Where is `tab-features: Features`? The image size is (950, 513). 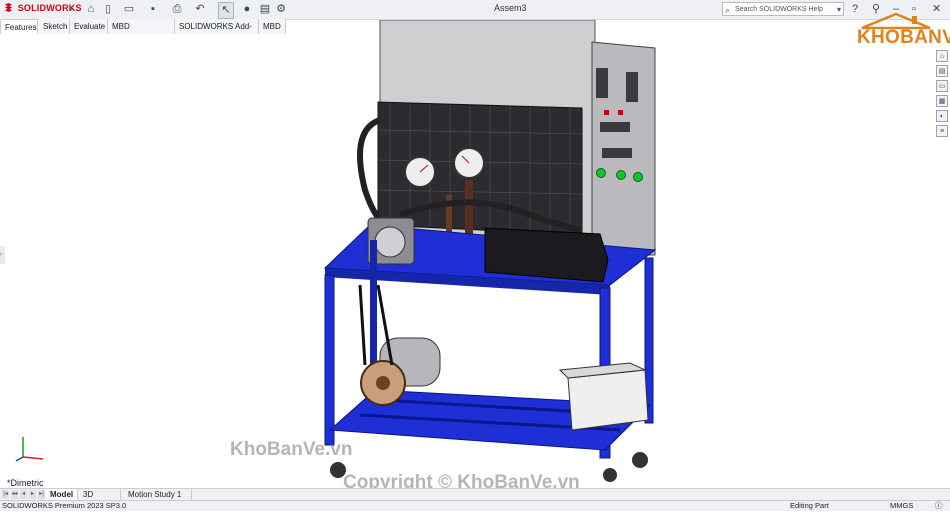 tab-features: Features is located at coordinates (19, 26).